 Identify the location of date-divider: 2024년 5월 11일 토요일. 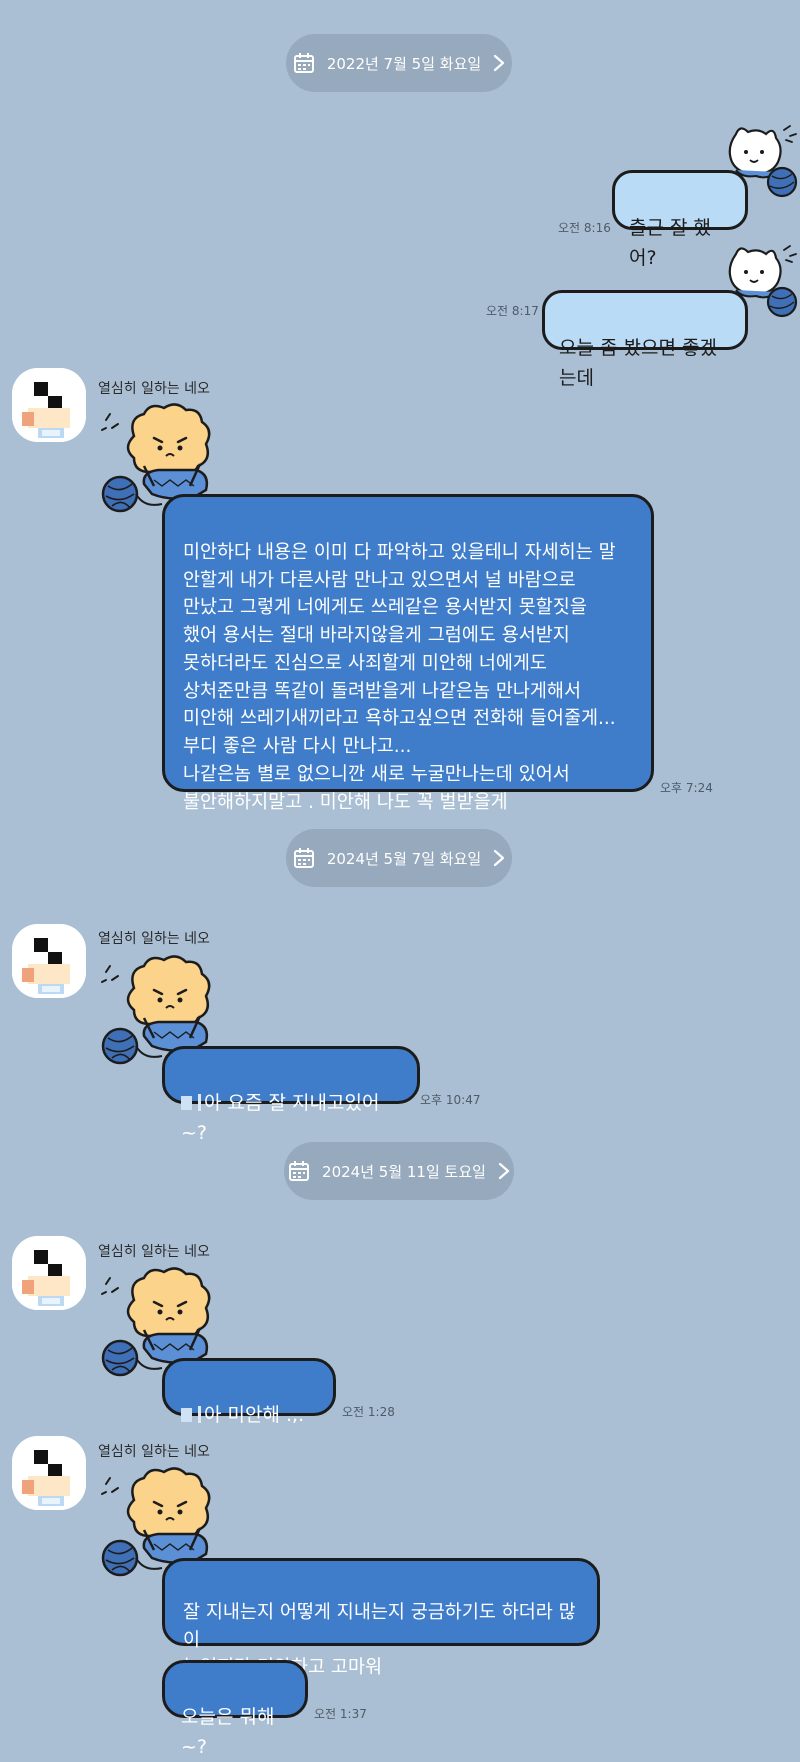
(399, 1171).